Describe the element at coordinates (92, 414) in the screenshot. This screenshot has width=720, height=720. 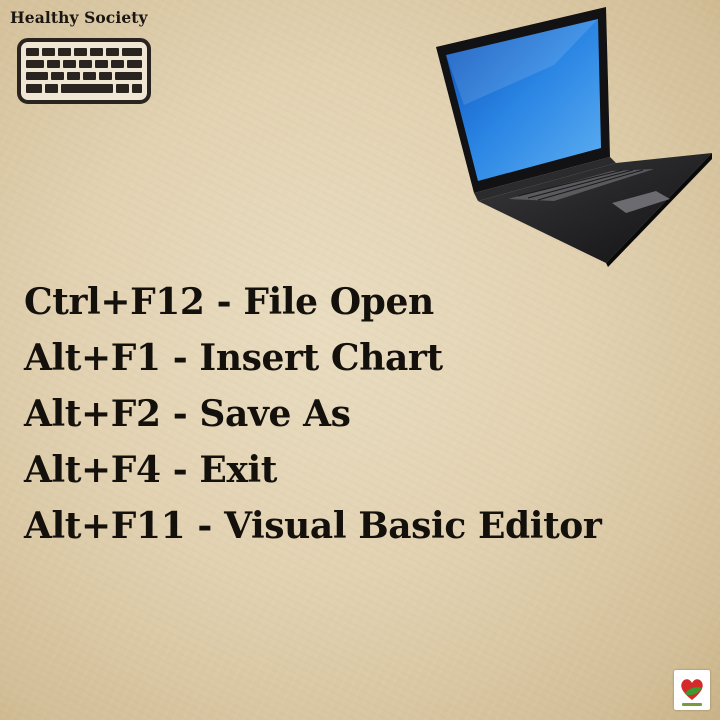
I see `shortcut-keys: Alt+F2` at that location.